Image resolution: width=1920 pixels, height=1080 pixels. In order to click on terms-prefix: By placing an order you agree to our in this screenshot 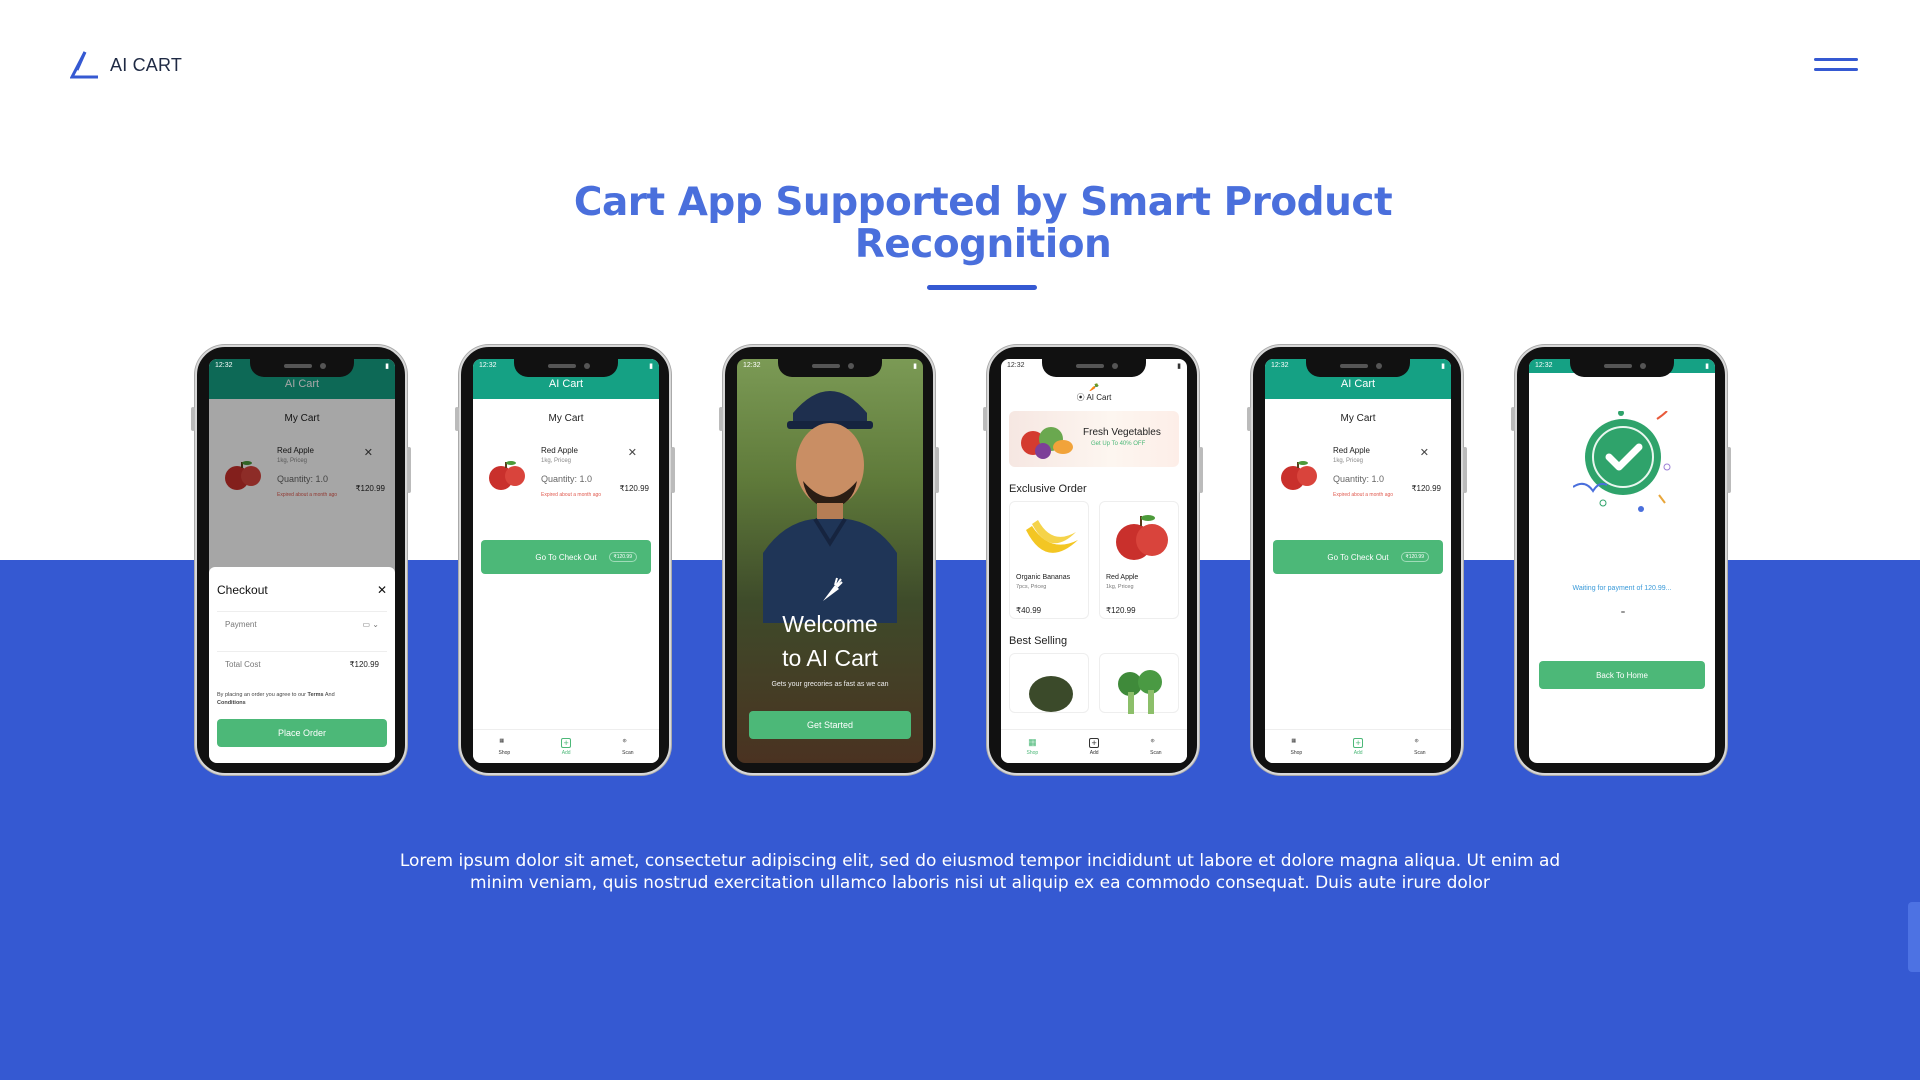, I will do `click(261, 695)`.